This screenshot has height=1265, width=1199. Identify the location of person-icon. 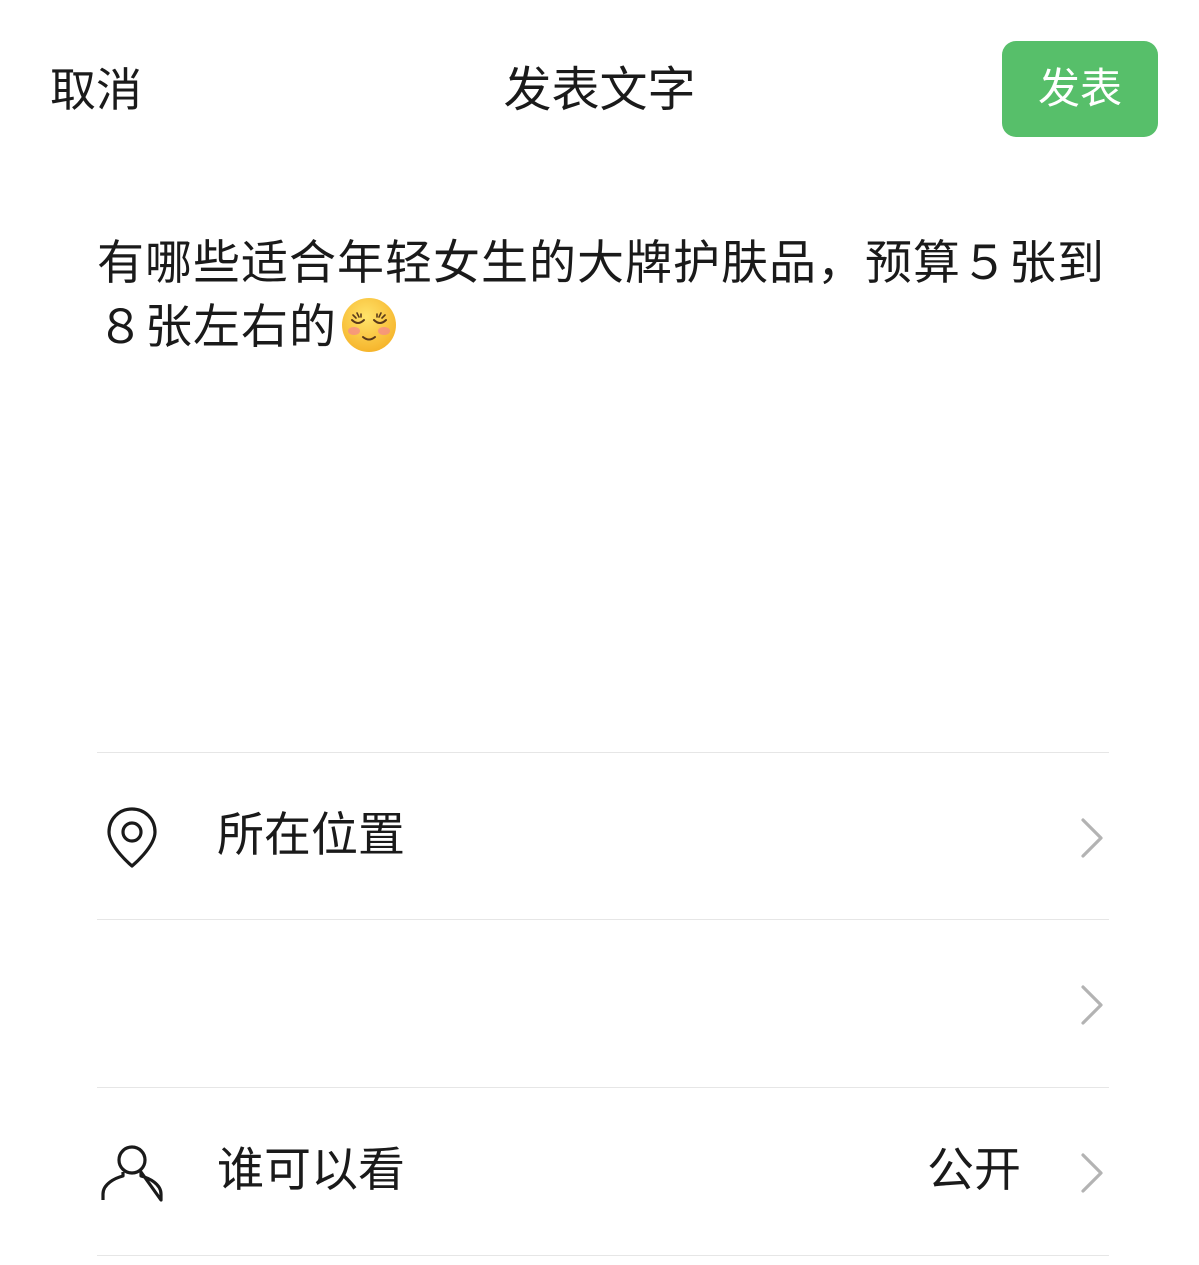
(132, 1173).